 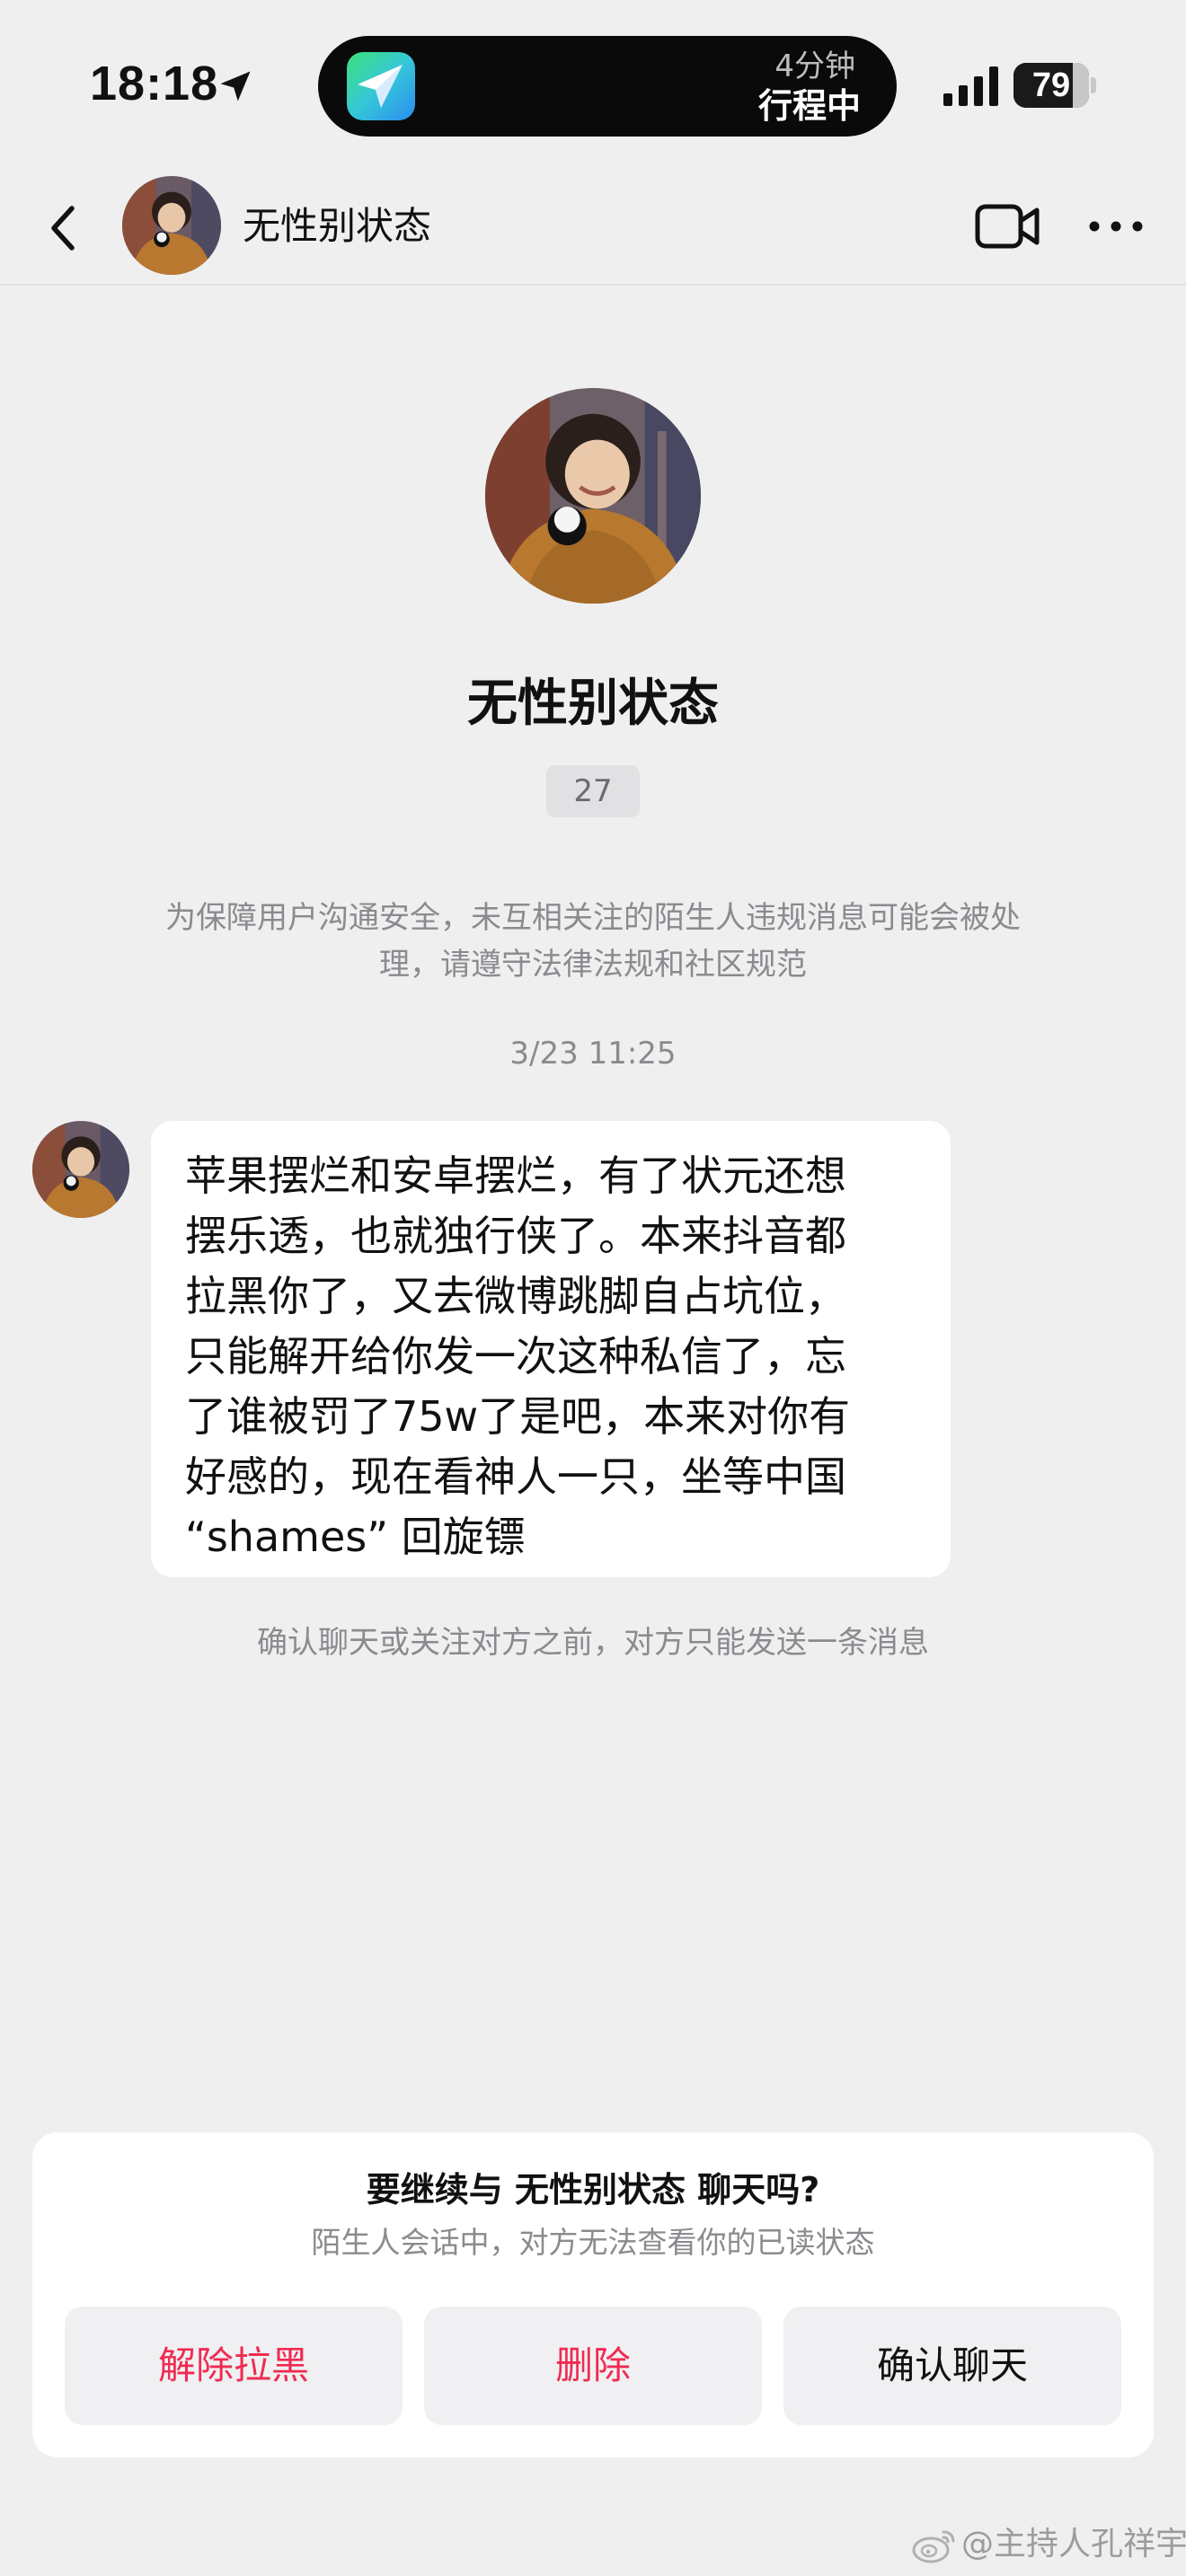 I want to click on battery-indicator: 79, so click(x=1051, y=85).